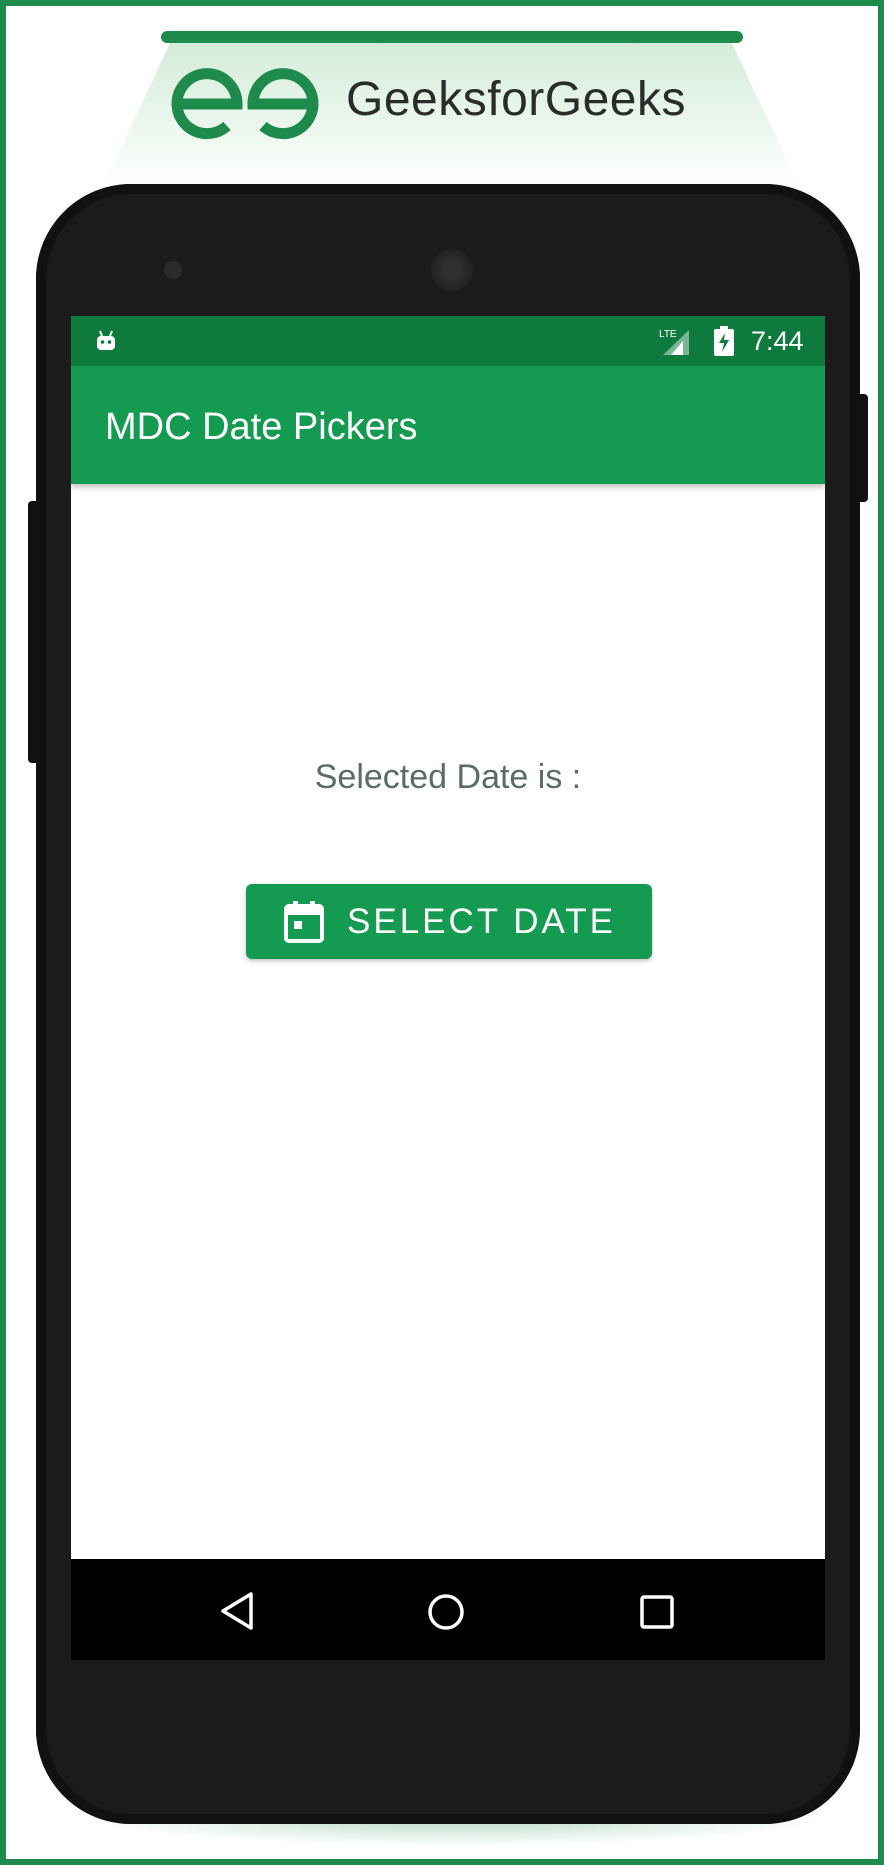 The height and width of the screenshot is (1865, 884). I want to click on status-bar: LTE 7:44, so click(448, 341).